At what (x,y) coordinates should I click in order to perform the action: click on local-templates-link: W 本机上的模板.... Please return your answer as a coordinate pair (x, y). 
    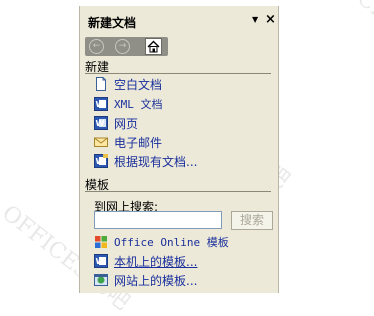
    Looking at the image, I should click on (145, 261).